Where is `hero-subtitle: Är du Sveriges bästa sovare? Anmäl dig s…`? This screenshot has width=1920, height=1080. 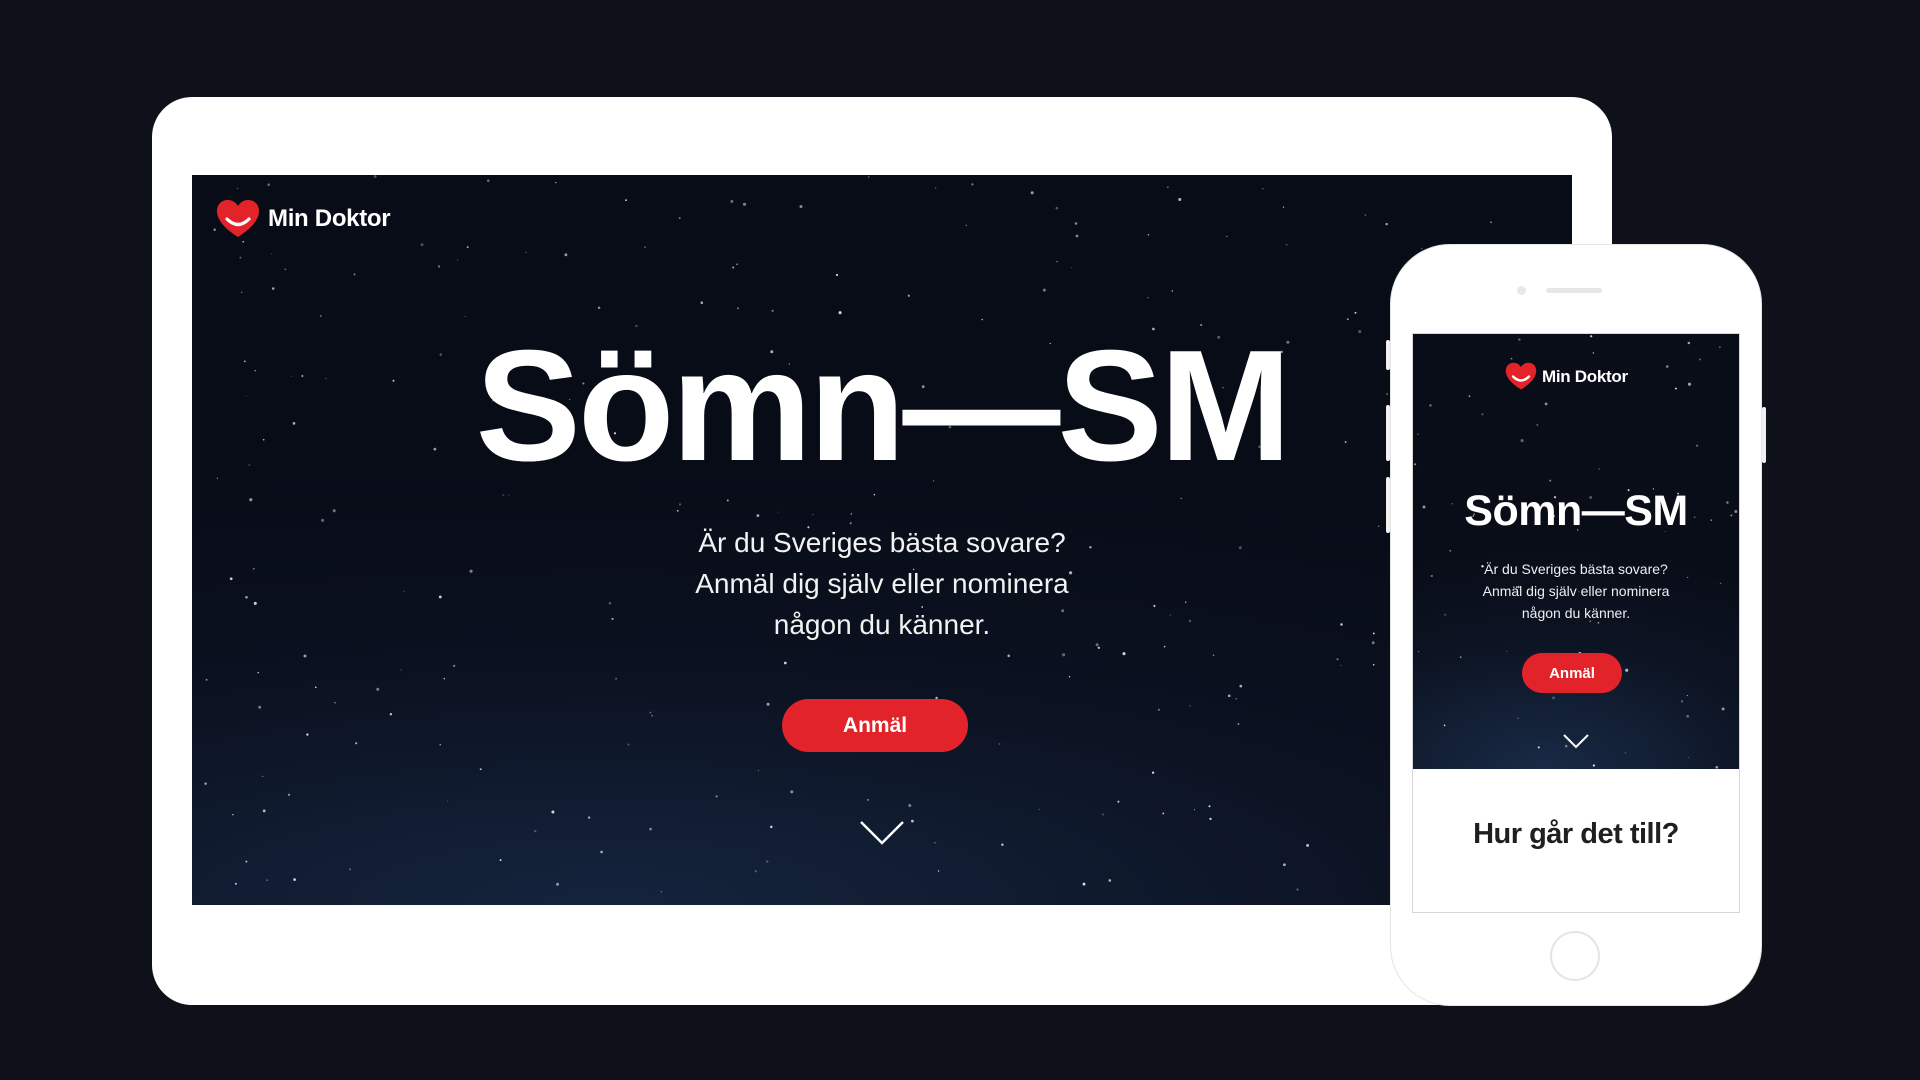
hero-subtitle: Är du Sveriges bästa sovare? Anmäl dig s… is located at coordinates (882, 583).